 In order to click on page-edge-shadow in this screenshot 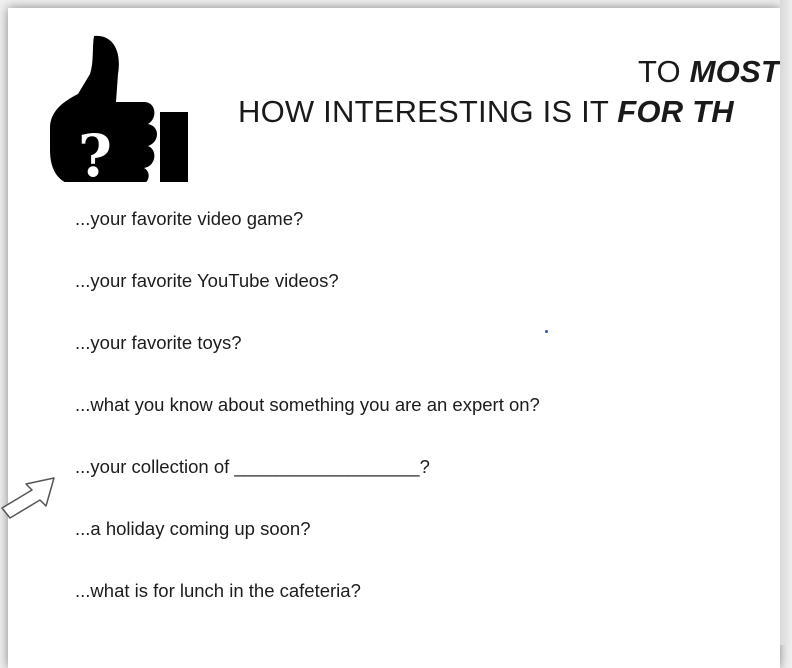, I will do `click(786, 322)`.